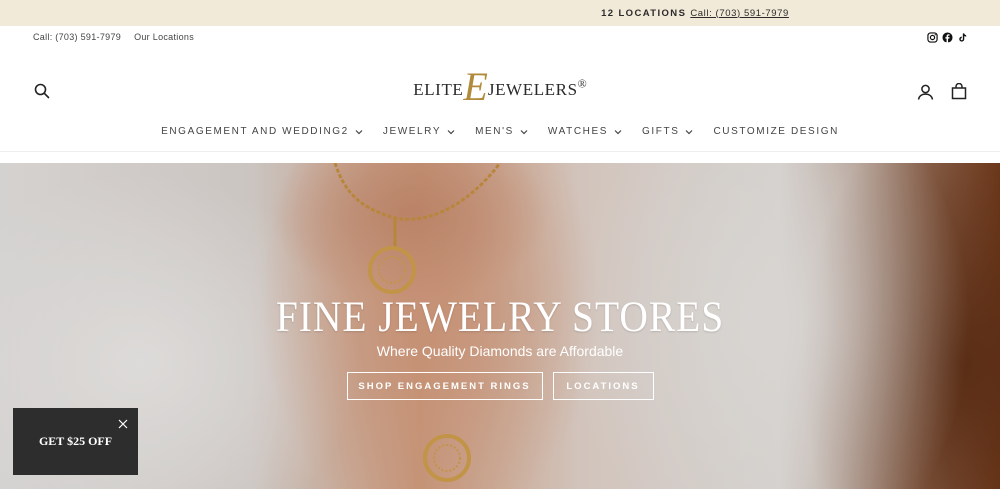  What do you see at coordinates (438, 89) in the screenshot?
I see `logo-text-elite: ELITE` at bounding box center [438, 89].